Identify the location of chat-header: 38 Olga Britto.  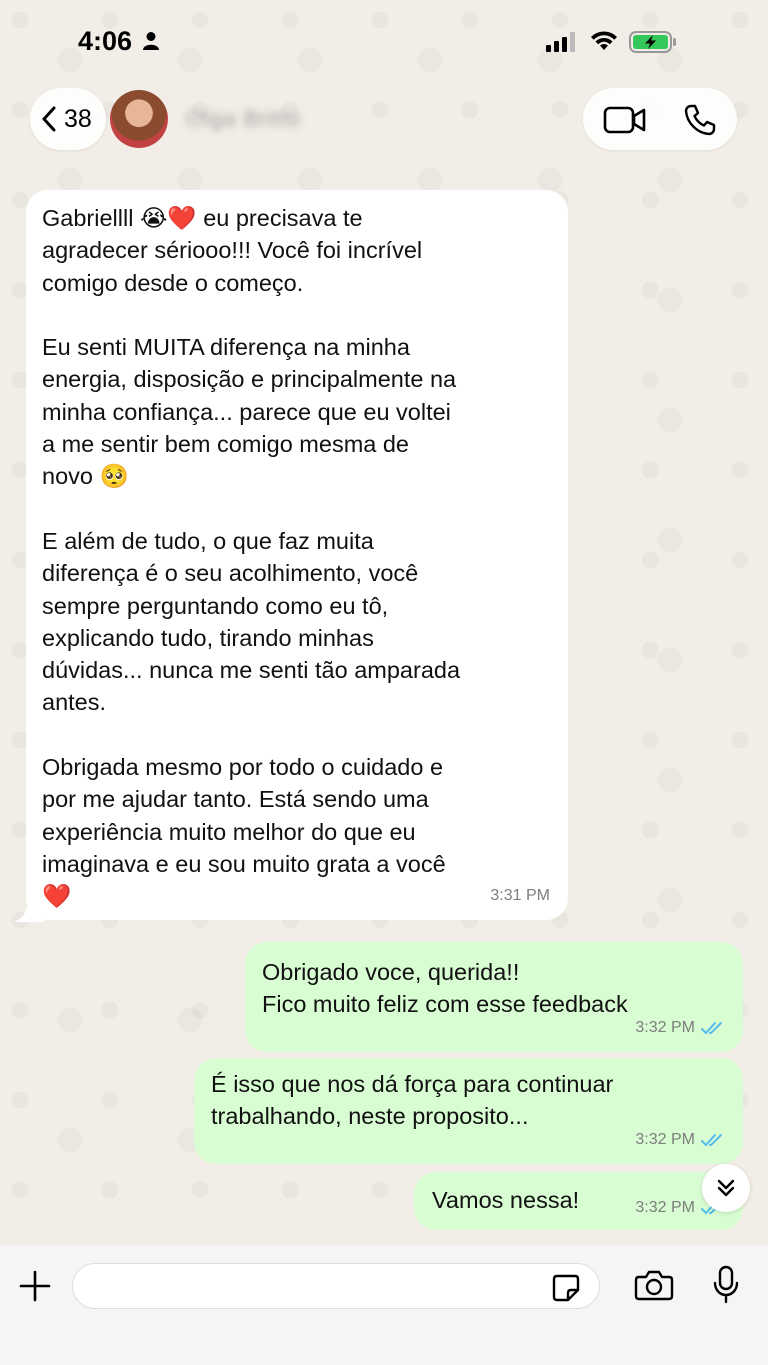
(384, 120).